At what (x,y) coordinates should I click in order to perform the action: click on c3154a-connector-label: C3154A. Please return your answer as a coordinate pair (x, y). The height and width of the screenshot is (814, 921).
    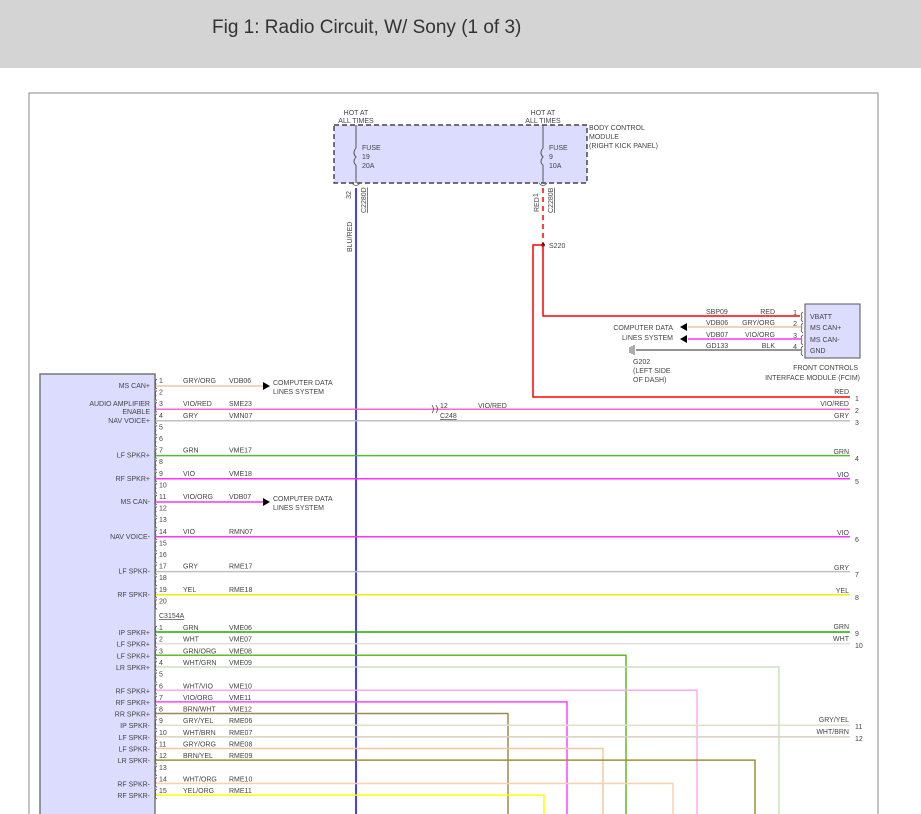
    Looking at the image, I should click on (172, 616).